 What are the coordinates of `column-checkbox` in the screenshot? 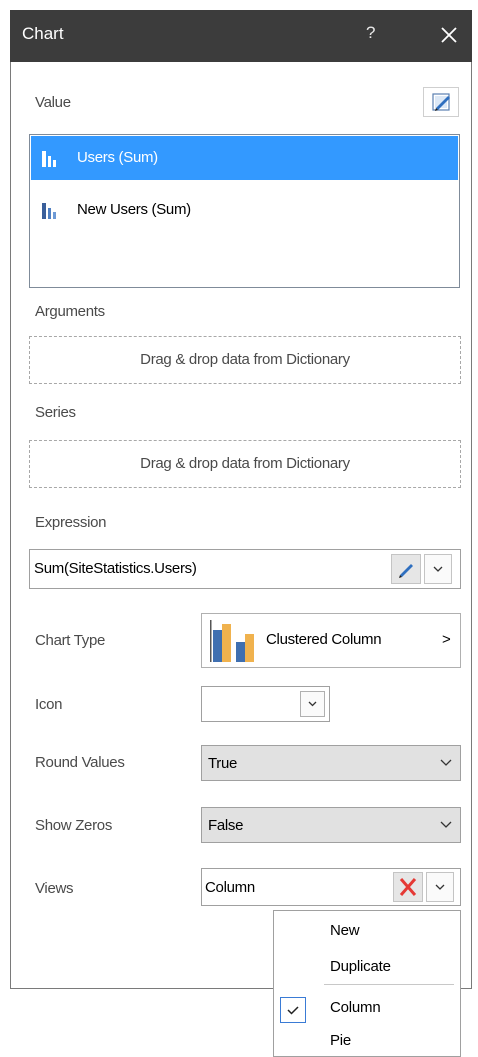 It's located at (293, 1010).